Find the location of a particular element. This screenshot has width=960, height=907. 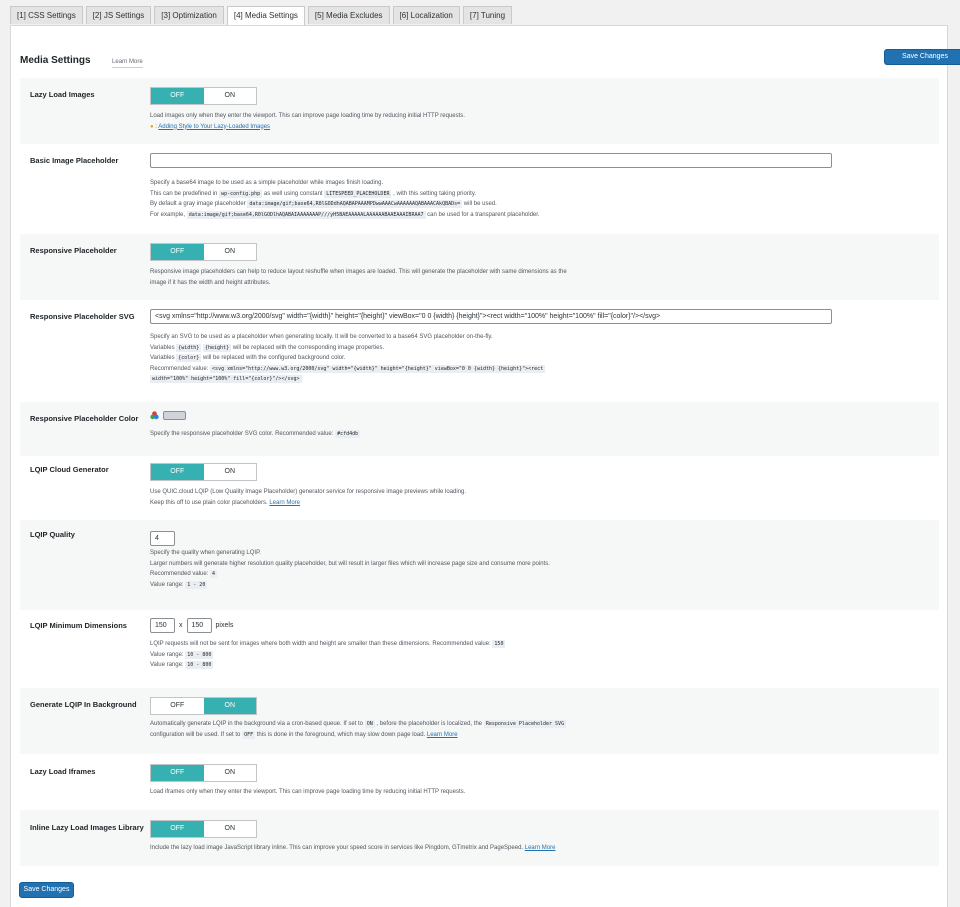

tab-optimization: [3] Optimization is located at coordinates (189, 15).